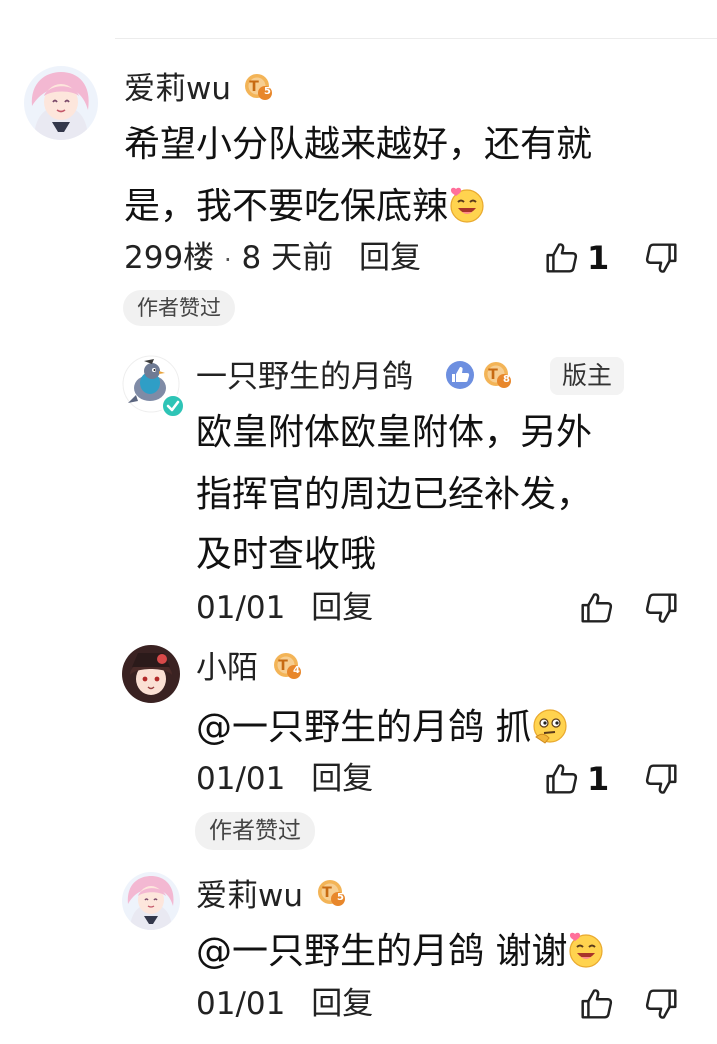 The image size is (717, 1044). I want to click on reply-text: @一只野生的月鸽 抓, so click(382, 728).